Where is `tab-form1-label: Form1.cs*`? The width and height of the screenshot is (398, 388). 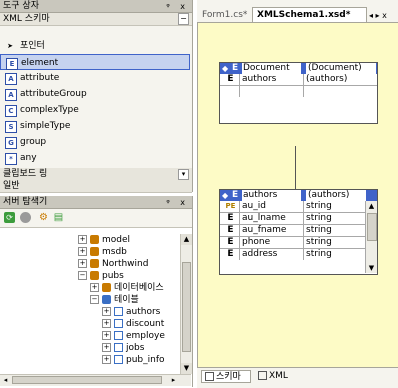 tab-form1-label: Form1.cs* is located at coordinates (225, 15).